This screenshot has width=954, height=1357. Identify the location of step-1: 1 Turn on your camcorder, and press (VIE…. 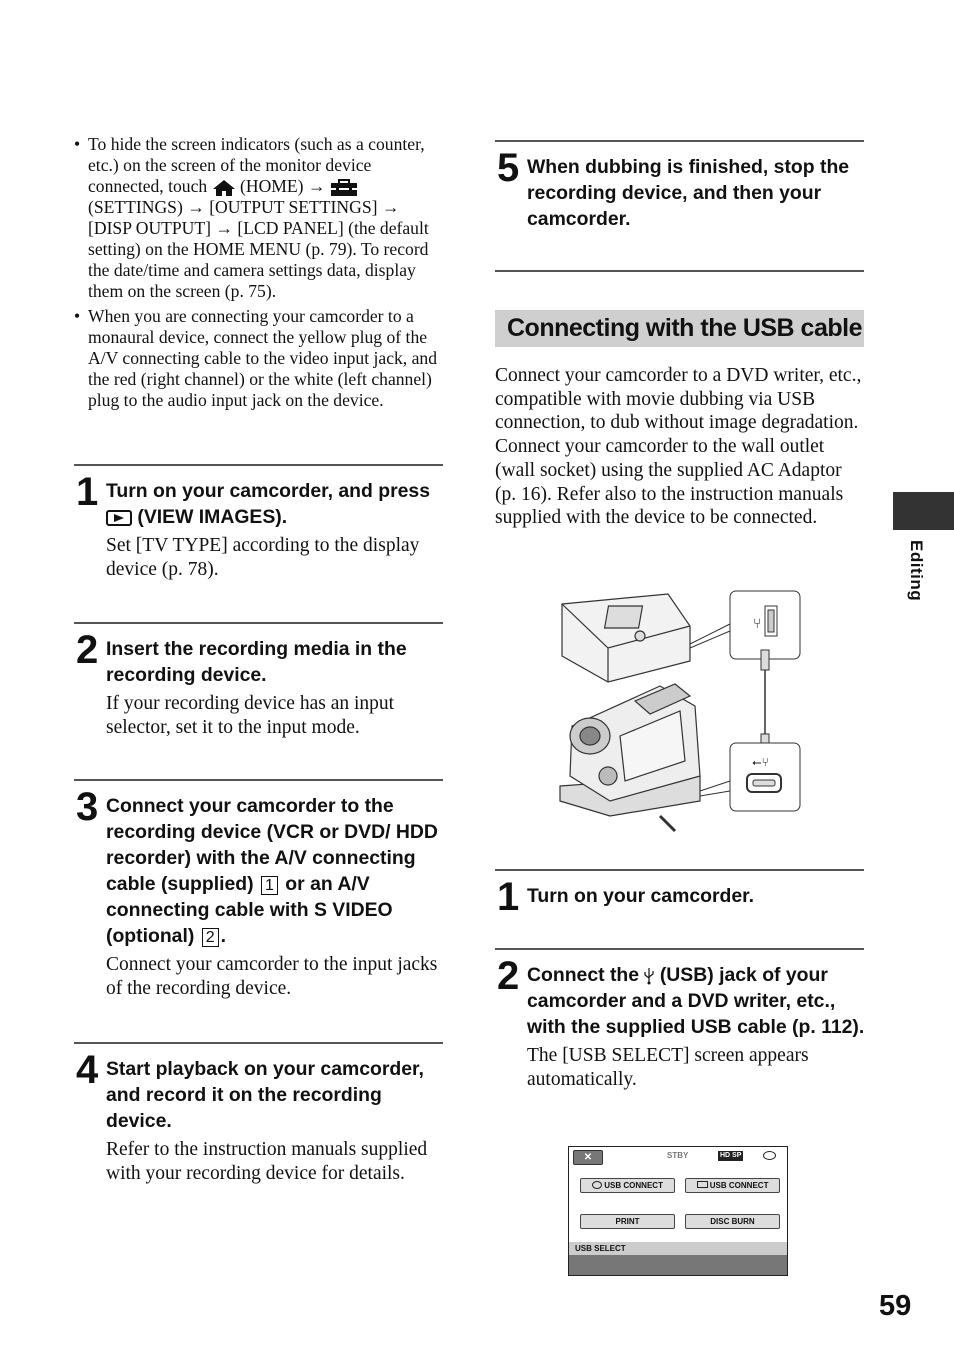
(261, 527).